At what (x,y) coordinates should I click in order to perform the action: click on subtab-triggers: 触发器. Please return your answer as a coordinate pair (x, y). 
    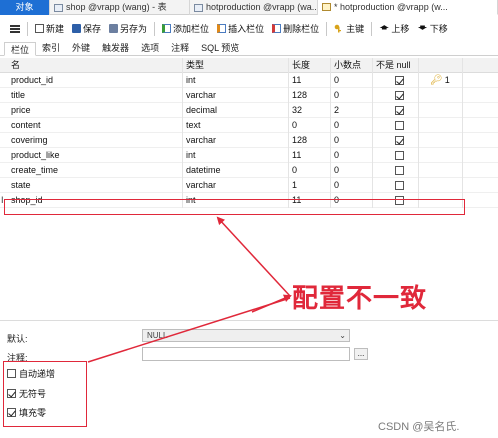
    Looking at the image, I should click on (115, 48).